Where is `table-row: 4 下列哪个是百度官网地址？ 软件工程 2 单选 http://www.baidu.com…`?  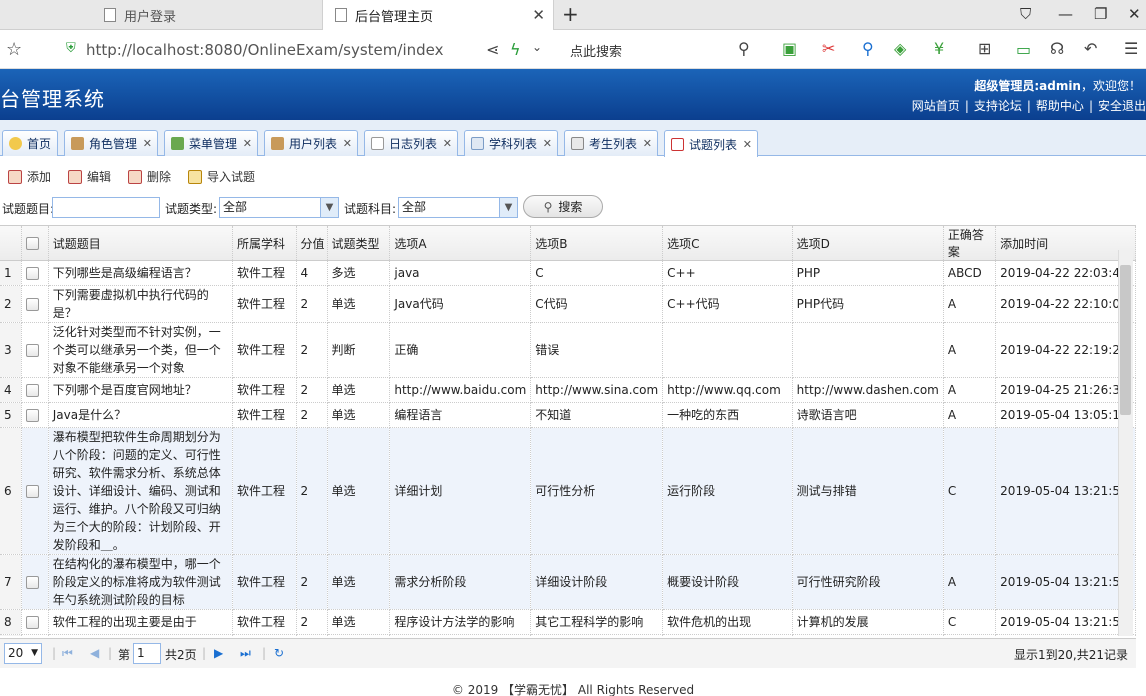
table-row: 4 下列哪个是百度官网地址？ 软件工程 2 单选 http://www.baidu.com… is located at coordinates (568, 390).